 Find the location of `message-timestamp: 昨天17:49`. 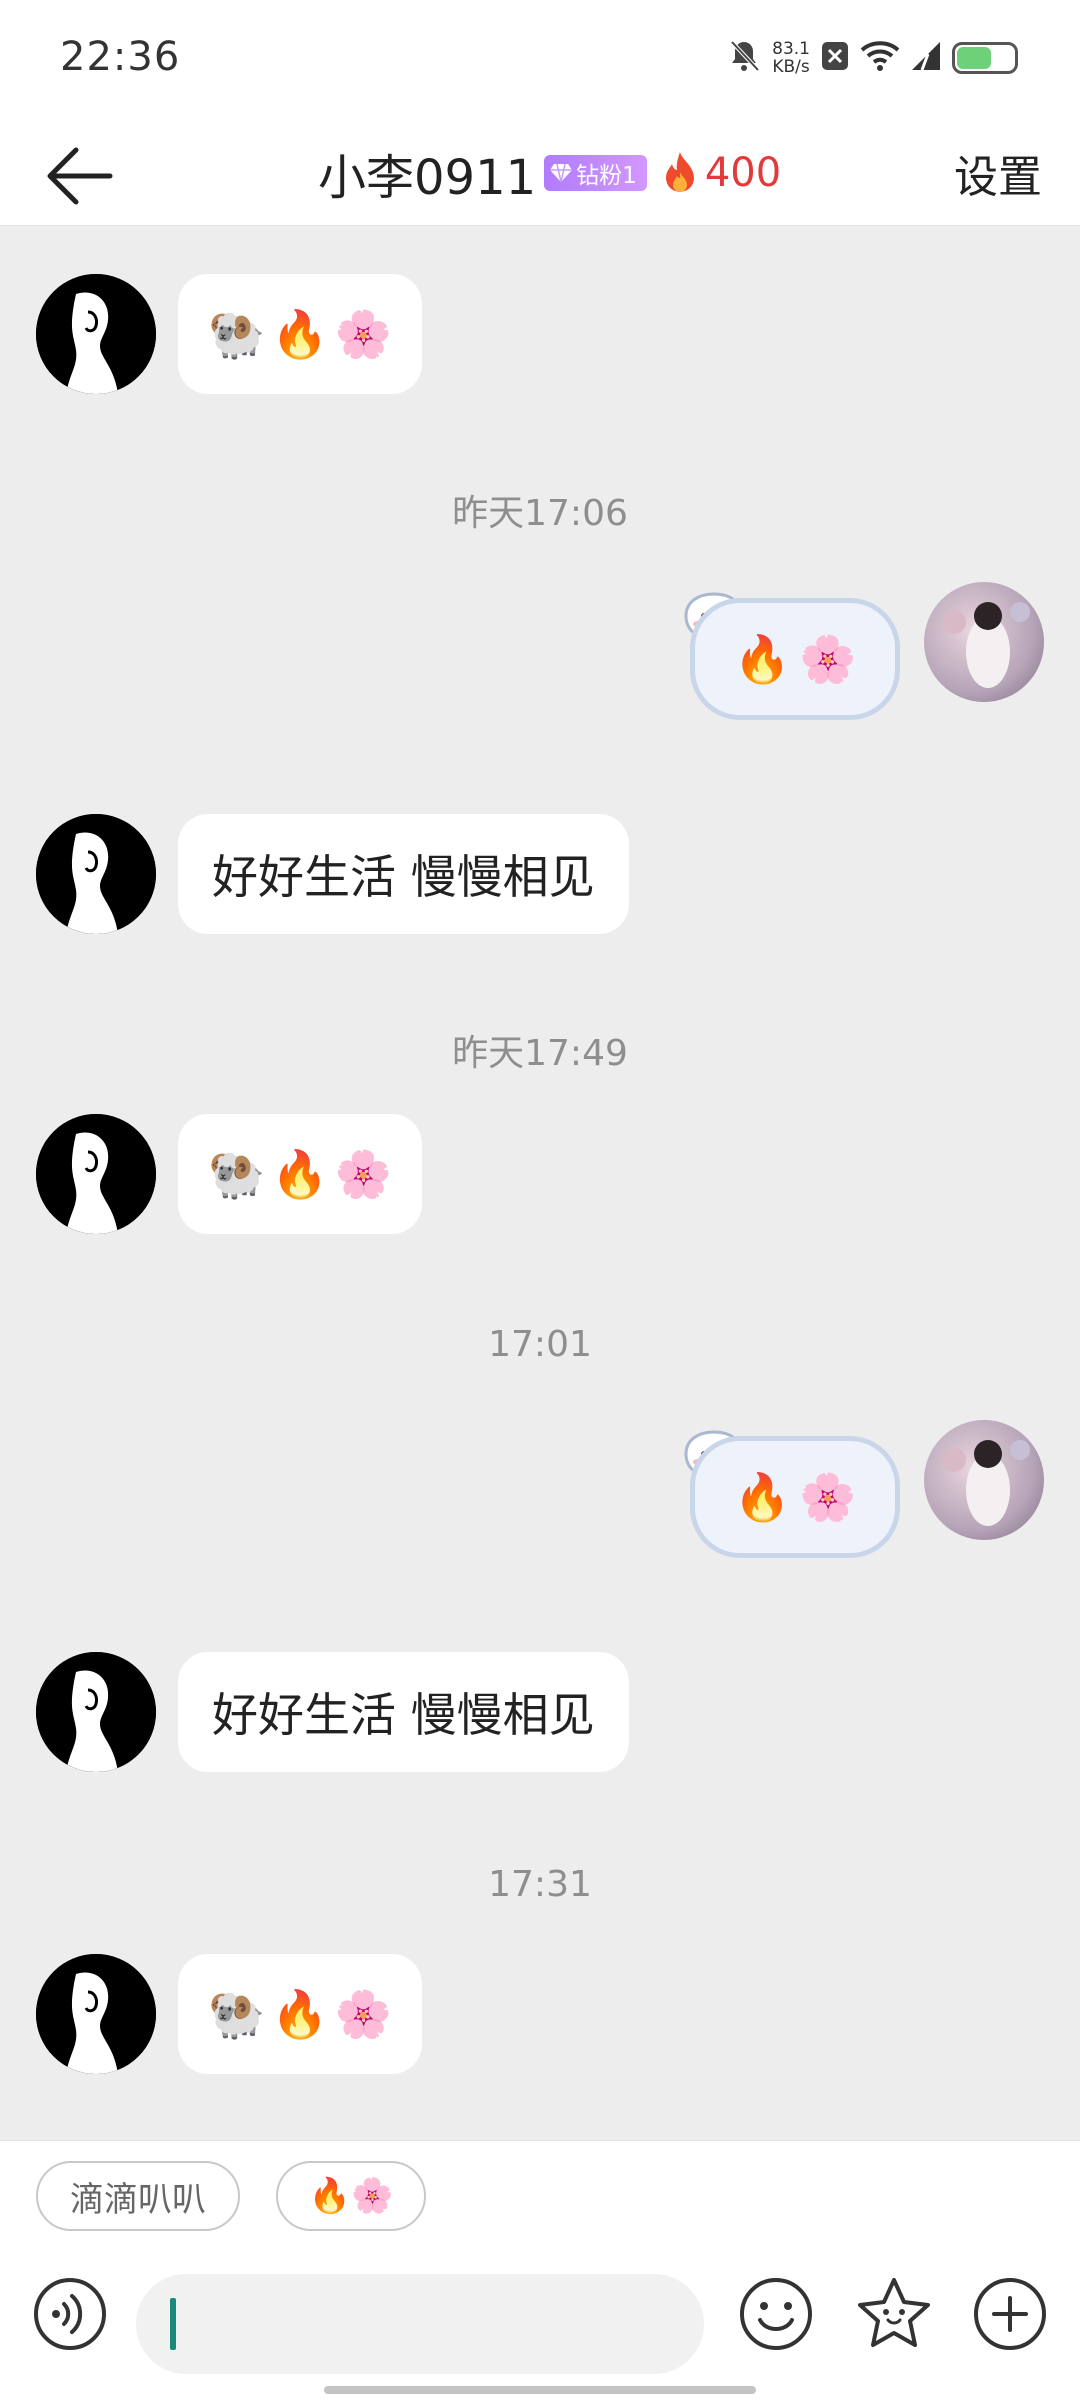

message-timestamp: 昨天17:49 is located at coordinates (540, 1053).